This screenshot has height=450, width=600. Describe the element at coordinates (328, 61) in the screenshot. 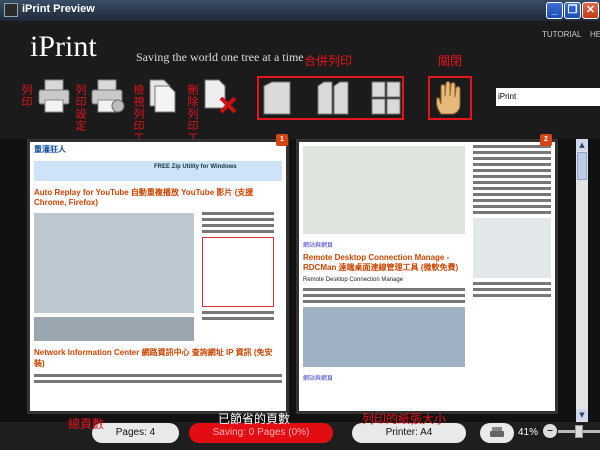

I see `merge-print-annotation: 合併列印` at that location.